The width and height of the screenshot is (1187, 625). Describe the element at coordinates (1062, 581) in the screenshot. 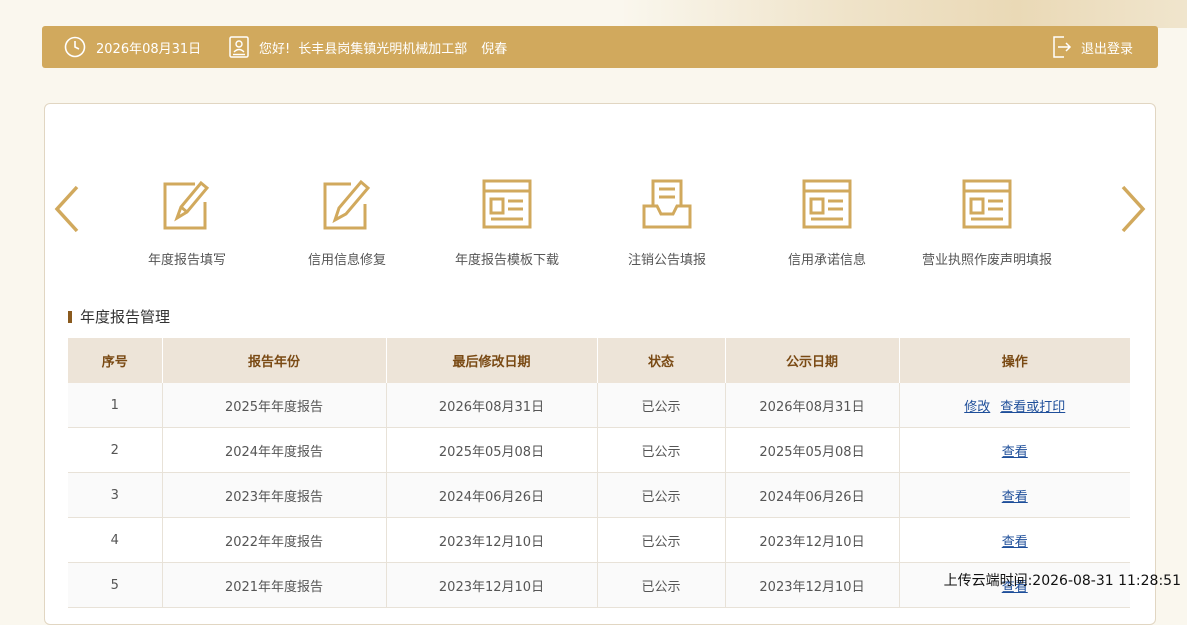

I see `upload-timestamp: 上传云端时间:2026-08-31 11:28:51` at that location.